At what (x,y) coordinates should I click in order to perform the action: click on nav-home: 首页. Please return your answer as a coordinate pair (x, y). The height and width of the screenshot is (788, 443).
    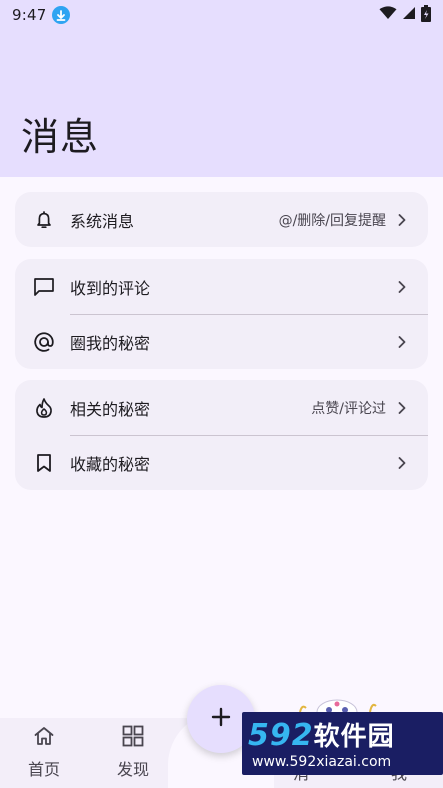
    Looking at the image, I should click on (44, 752).